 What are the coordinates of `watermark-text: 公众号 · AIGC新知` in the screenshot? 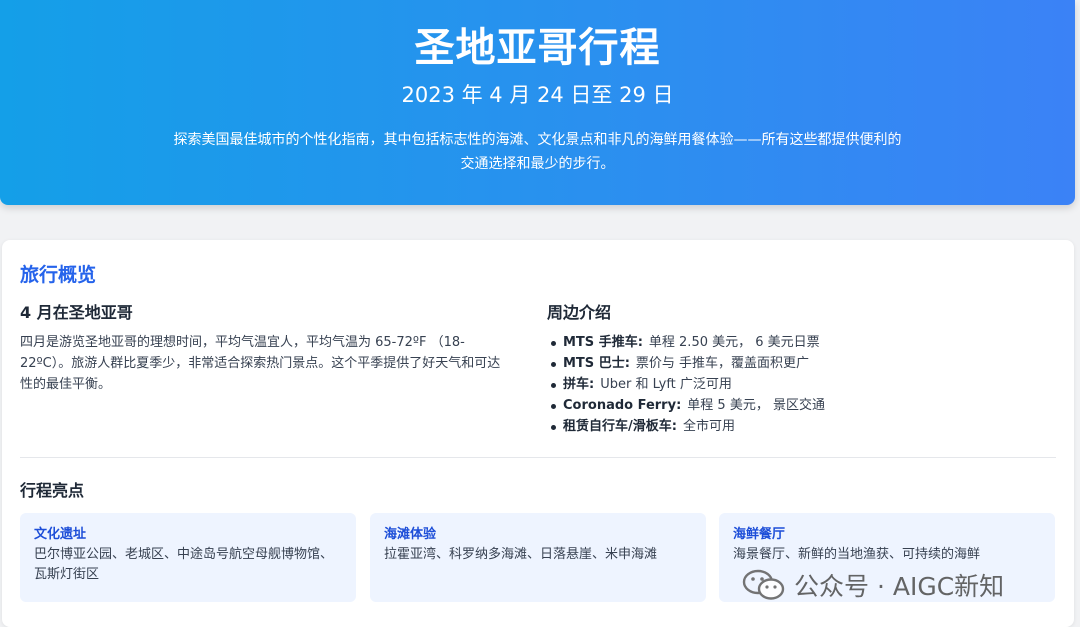 It's located at (899, 586).